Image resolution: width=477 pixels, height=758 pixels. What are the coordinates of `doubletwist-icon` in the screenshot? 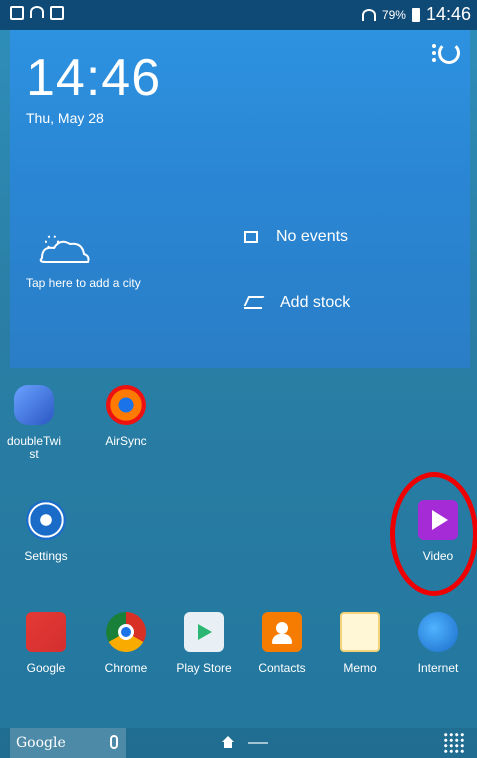 It's located at (34, 405).